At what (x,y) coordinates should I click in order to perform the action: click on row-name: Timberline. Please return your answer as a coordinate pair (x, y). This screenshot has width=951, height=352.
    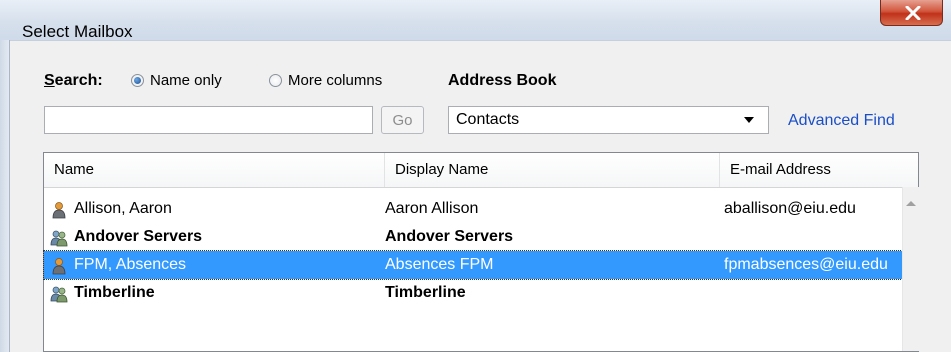
    Looking at the image, I should click on (114, 292).